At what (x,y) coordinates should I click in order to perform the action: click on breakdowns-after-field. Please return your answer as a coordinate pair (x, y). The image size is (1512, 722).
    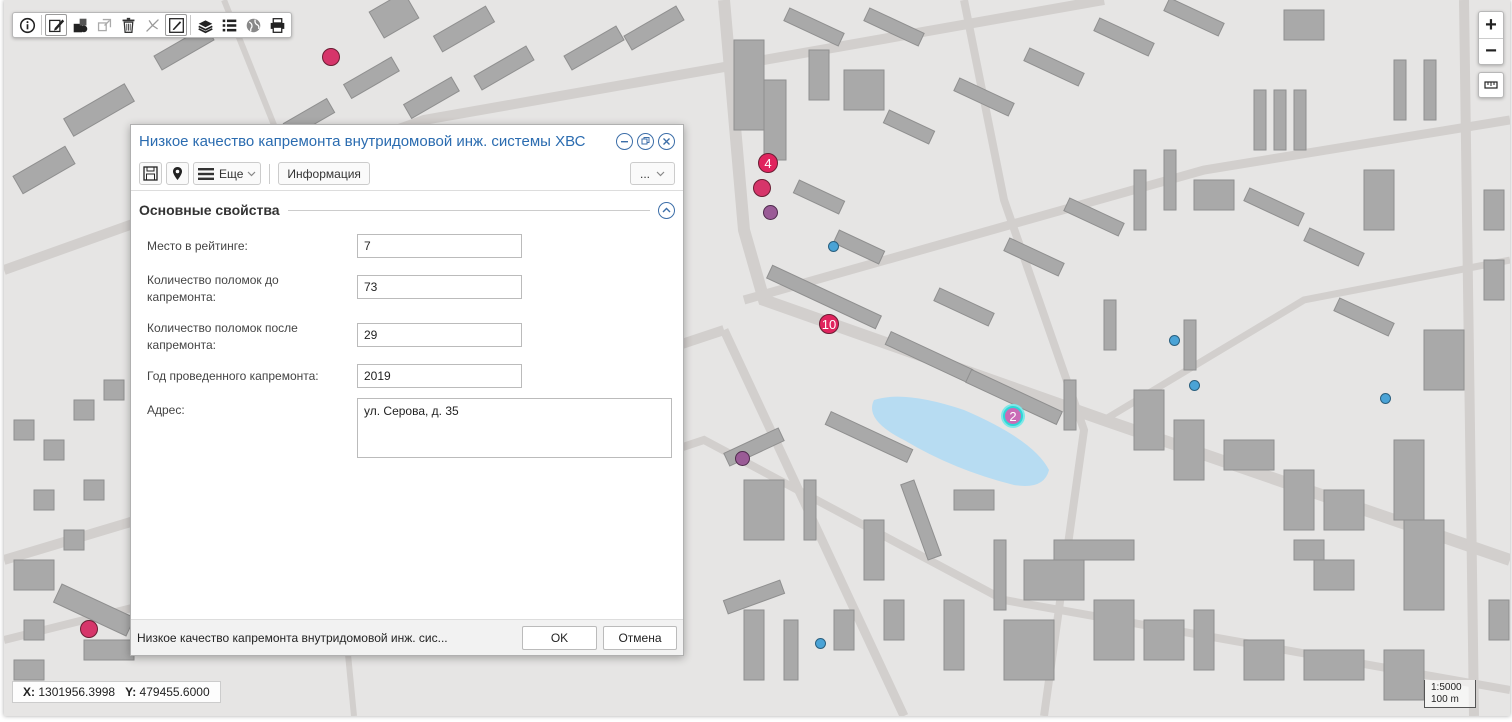
    Looking at the image, I should click on (439, 335).